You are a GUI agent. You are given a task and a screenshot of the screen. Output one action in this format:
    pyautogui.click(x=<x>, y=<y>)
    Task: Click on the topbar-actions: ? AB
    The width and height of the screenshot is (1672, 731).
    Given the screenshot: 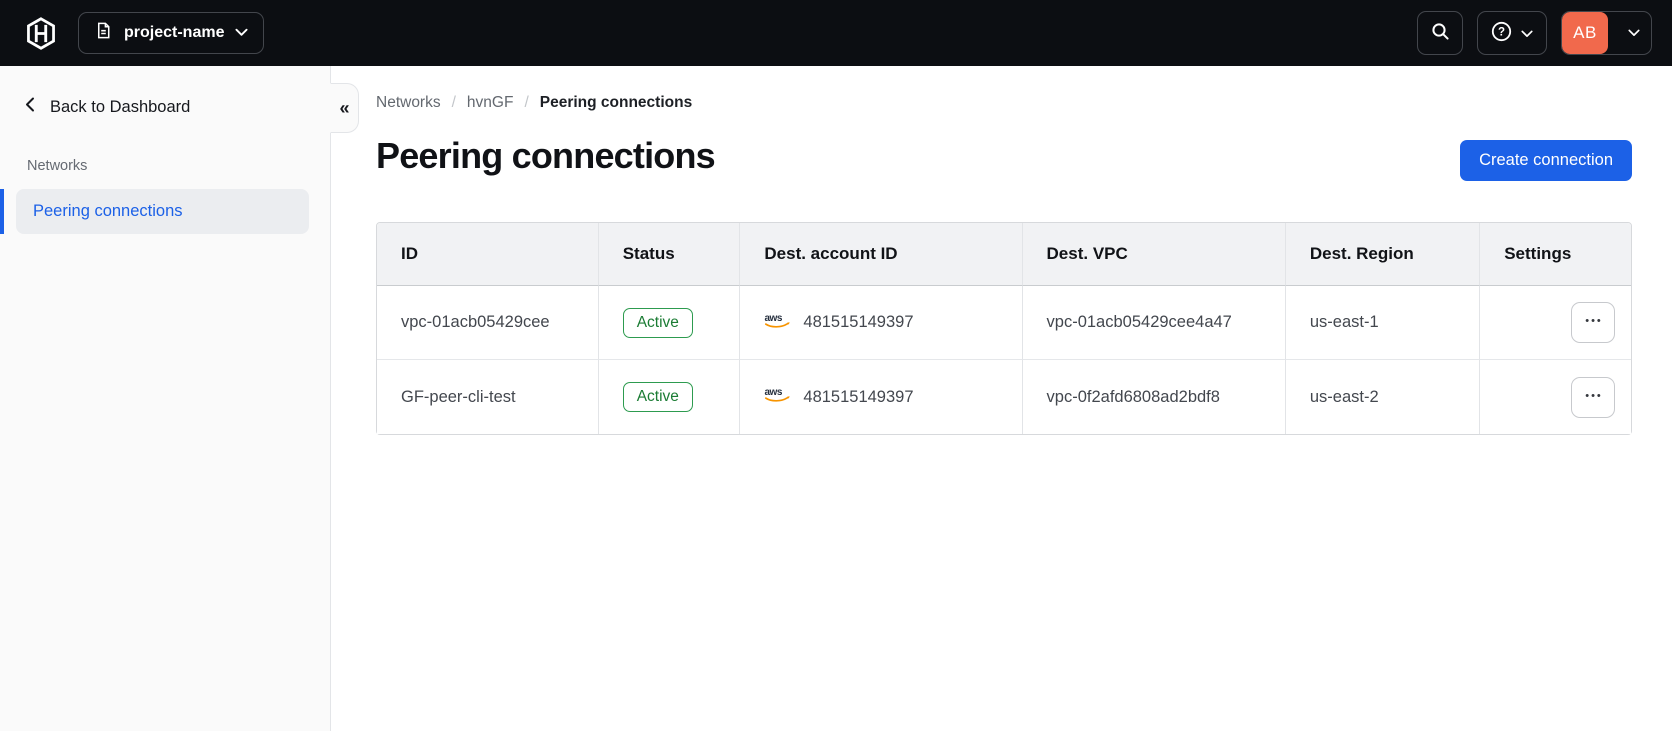 What is the action you would take?
    pyautogui.click(x=1534, y=33)
    